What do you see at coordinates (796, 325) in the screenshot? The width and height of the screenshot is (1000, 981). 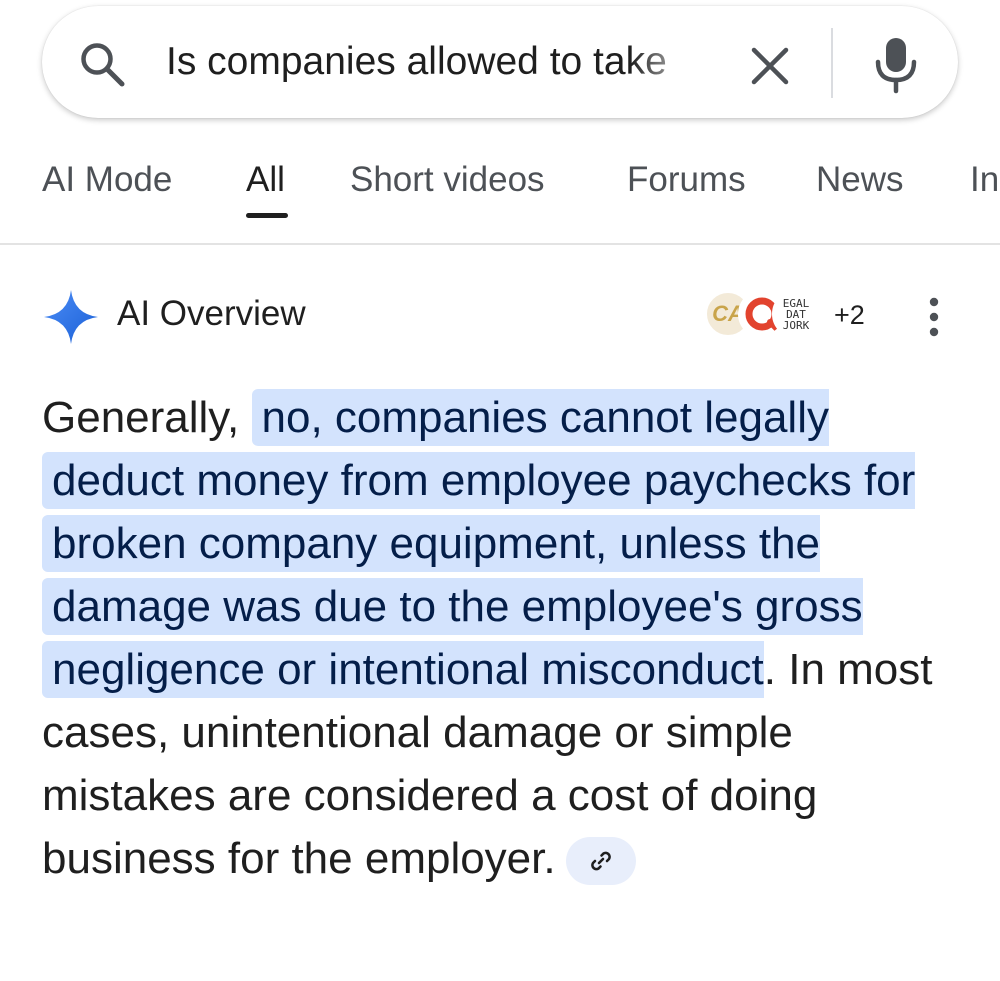 I see `source-favicon-line: JORK` at bounding box center [796, 325].